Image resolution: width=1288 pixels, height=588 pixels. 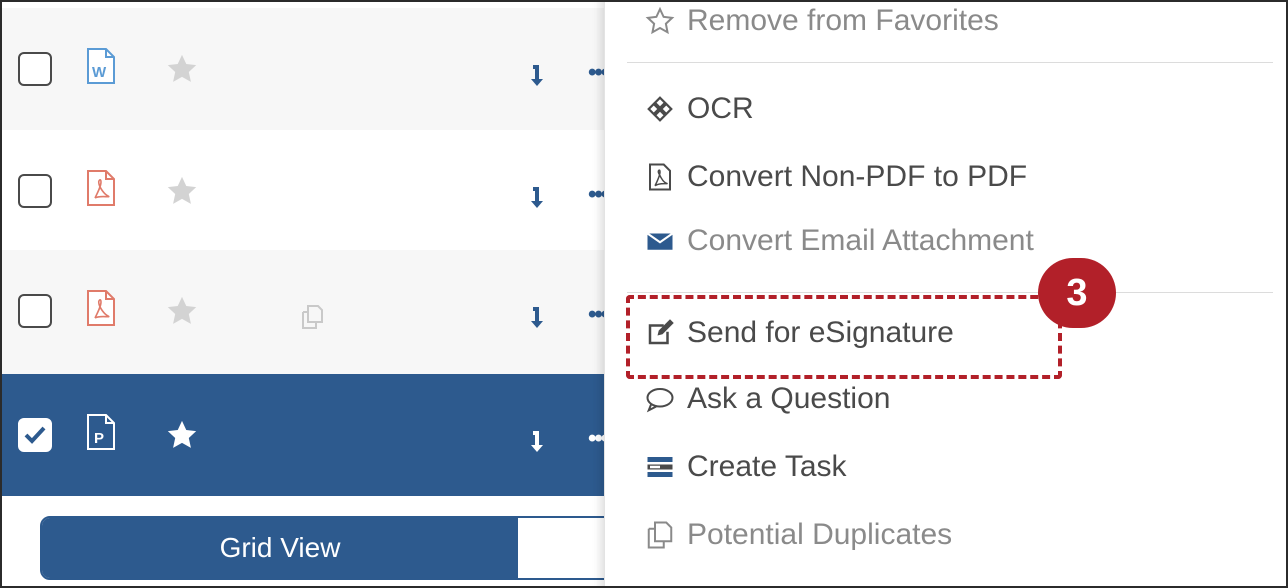 What do you see at coordinates (99, 72) in the screenshot?
I see `svg-text: W` at bounding box center [99, 72].